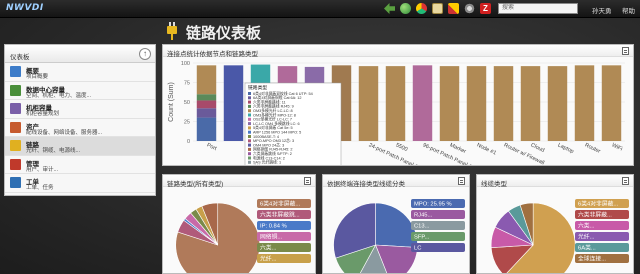 The height and width of the screenshot is (274, 640). Describe the element at coordinates (405, 8) in the screenshot. I see `globe-icon` at that location.